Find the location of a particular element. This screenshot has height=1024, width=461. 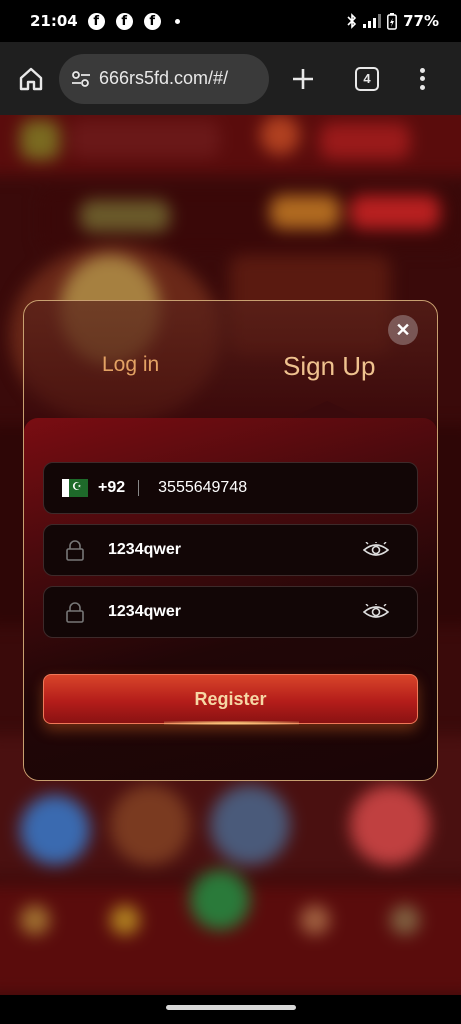

close-button: ✕ is located at coordinates (403, 330).